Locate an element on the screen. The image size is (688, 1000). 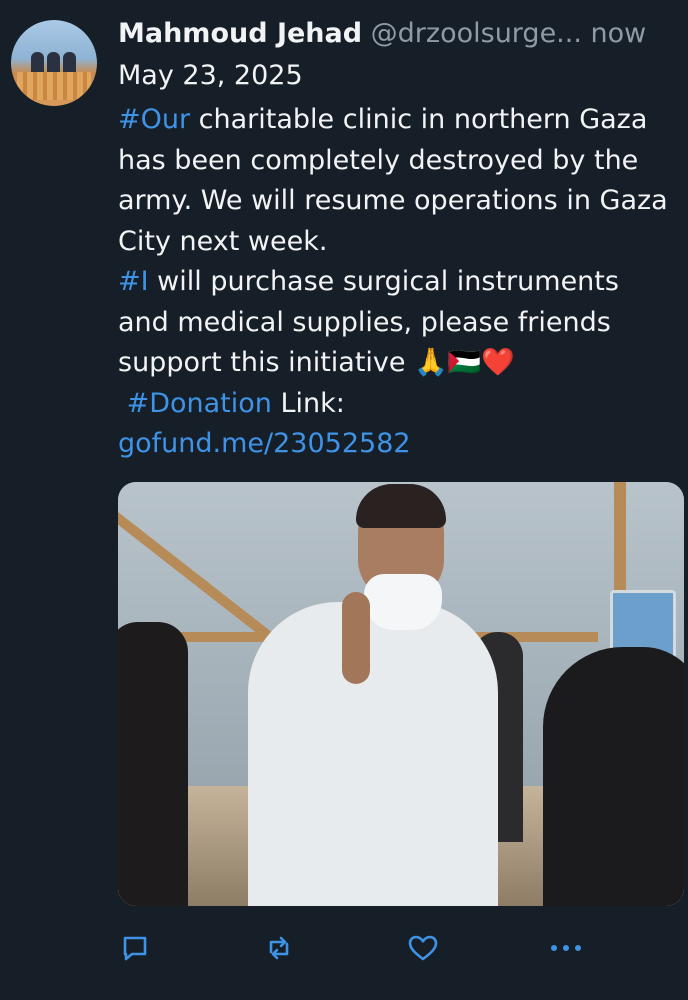
more-icon is located at coordinates (566, 948).